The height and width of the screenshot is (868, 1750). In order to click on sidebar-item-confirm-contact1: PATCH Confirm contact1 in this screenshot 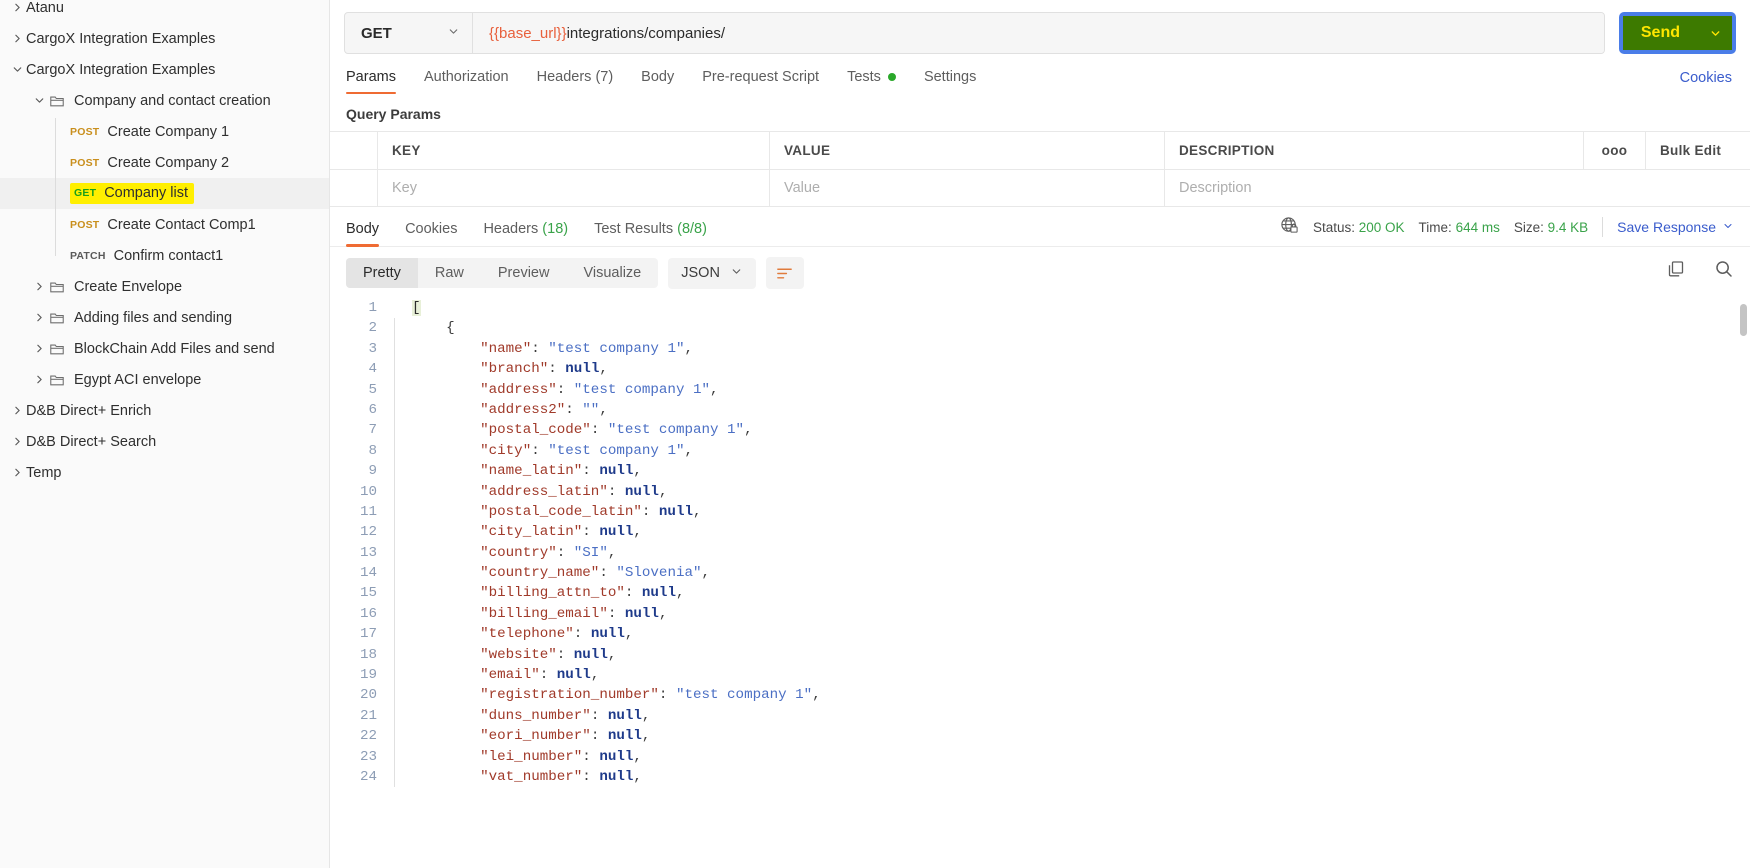, I will do `click(164, 255)`.